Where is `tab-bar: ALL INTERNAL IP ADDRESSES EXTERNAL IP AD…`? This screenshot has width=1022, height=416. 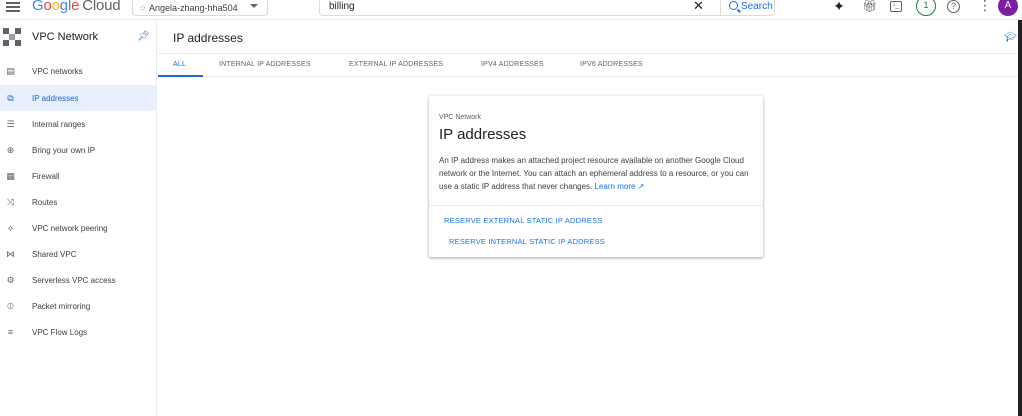
tab-bar: ALL INTERNAL IP ADDRESSES EXTERNAL IP AD… is located at coordinates (588, 65).